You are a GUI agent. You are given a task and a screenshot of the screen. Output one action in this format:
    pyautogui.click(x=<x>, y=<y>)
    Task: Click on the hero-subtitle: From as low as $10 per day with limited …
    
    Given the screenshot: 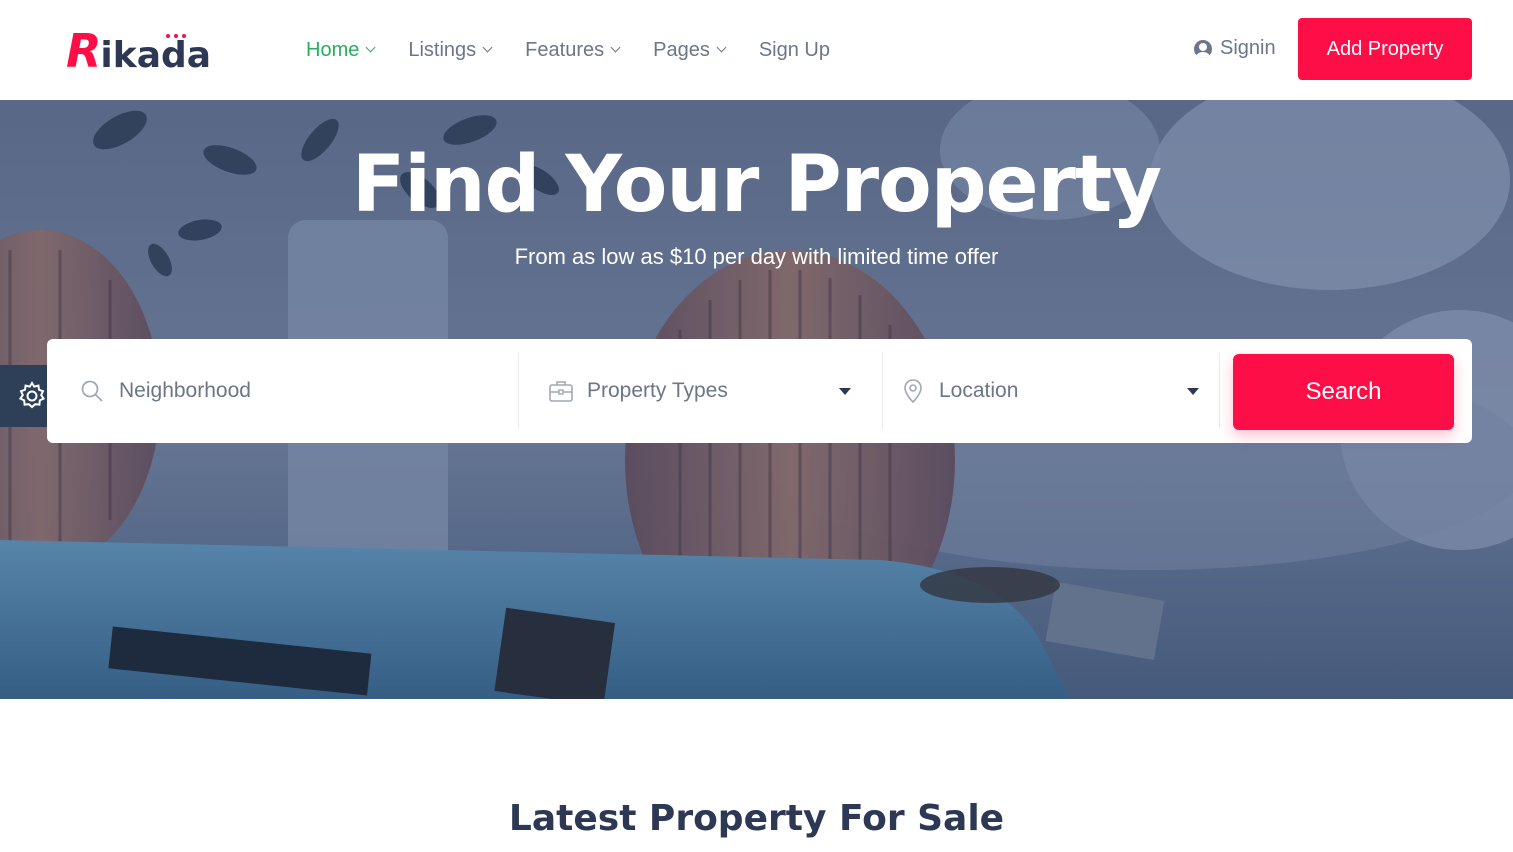 What is the action you would take?
    pyautogui.click(x=756, y=256)
    